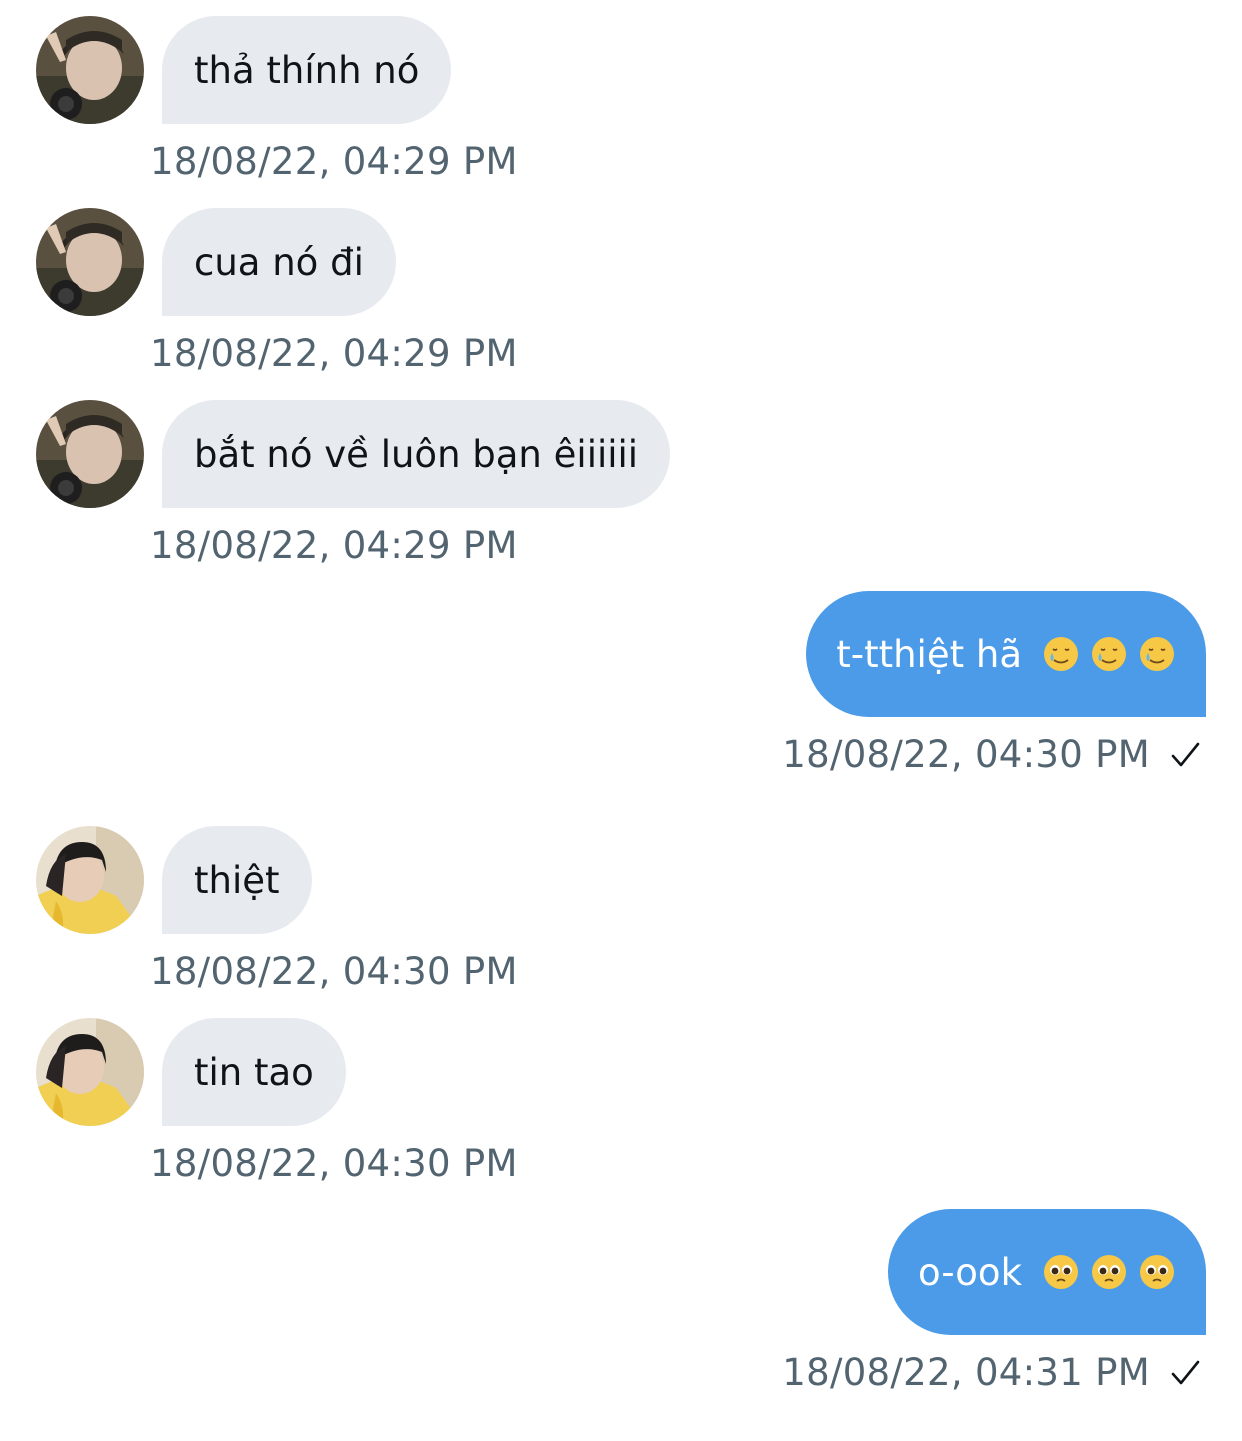 This screenshot has width=1242, height=1441. I want to click on message-bubble: cua nó đi, so click(279, 262).